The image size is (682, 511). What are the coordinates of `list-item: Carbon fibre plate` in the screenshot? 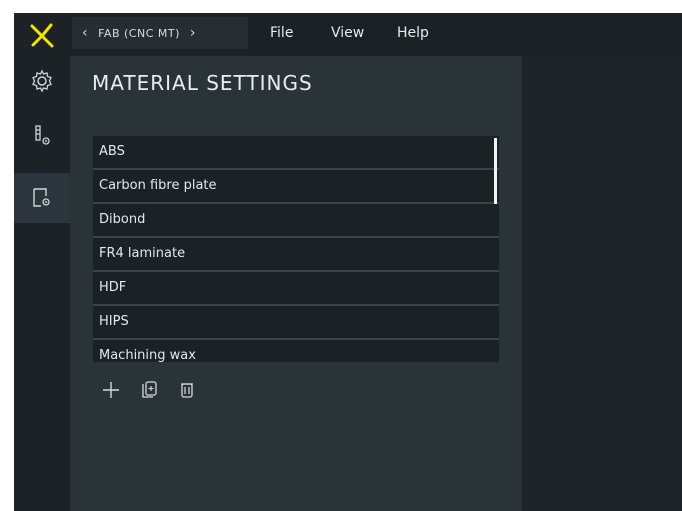 It's located at (296, 187).